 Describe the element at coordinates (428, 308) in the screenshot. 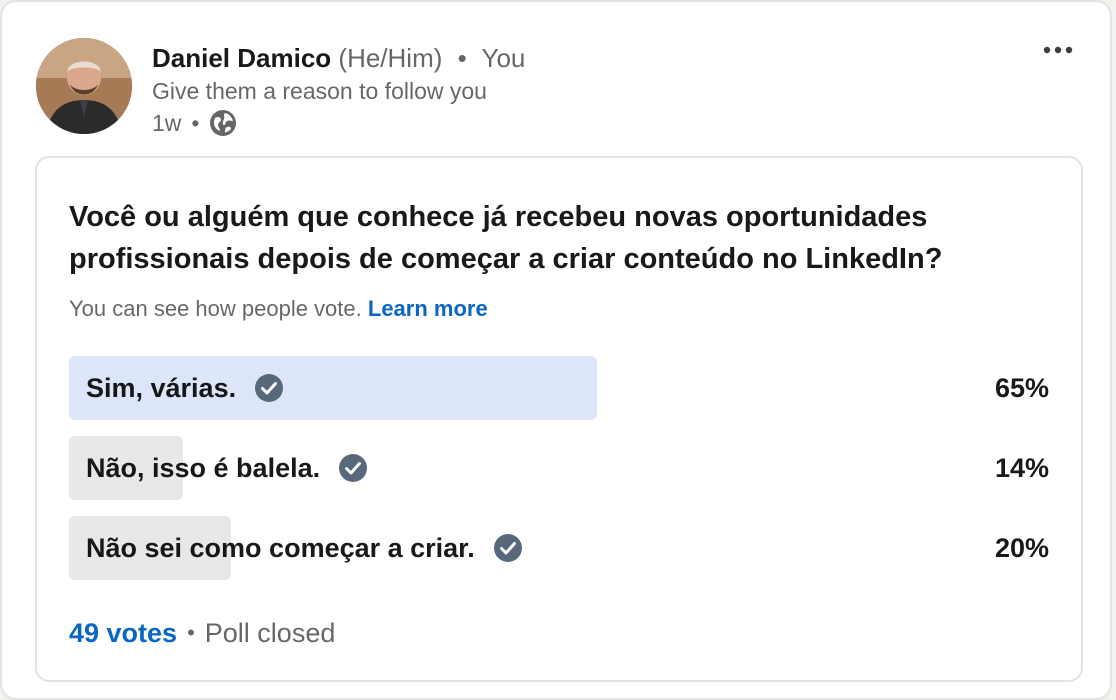

I see `learn-more-link: Learn more` at that location.